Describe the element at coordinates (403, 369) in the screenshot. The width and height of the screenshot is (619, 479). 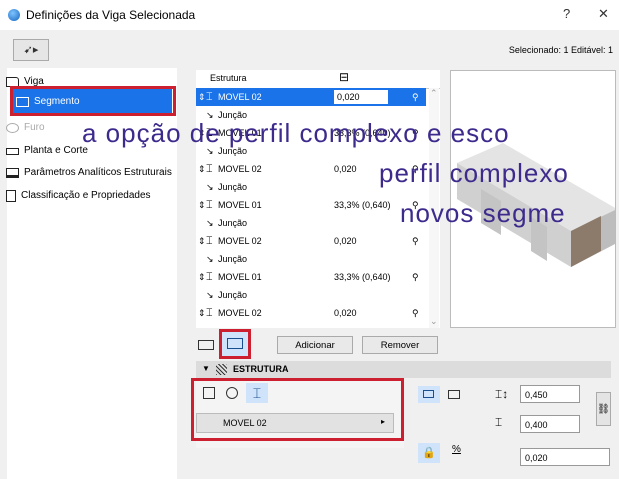
I see `structure-section-header: ▼ ESTRUTURA` at that location.